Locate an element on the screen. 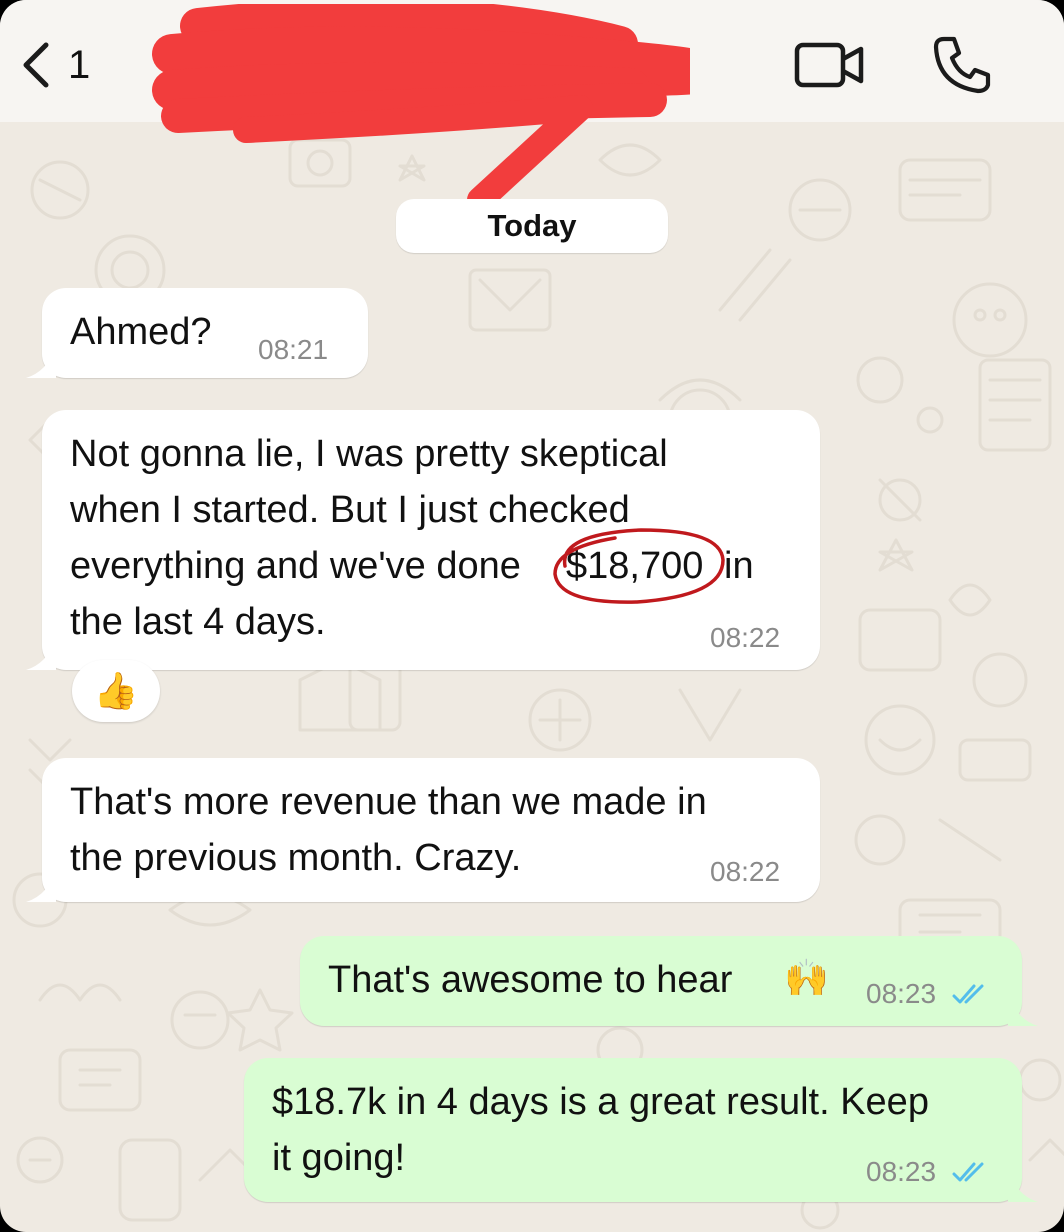 This screenshot has width=1064, height=1232. message-line: $18.7k in 4 days is a great result. Keep is located at coordinates (600, 1102).